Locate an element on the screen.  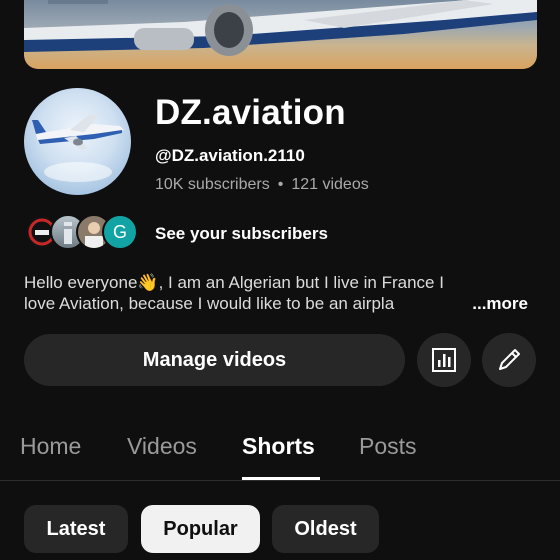
tab-posts: Posts is located at coordinates (388, 446).